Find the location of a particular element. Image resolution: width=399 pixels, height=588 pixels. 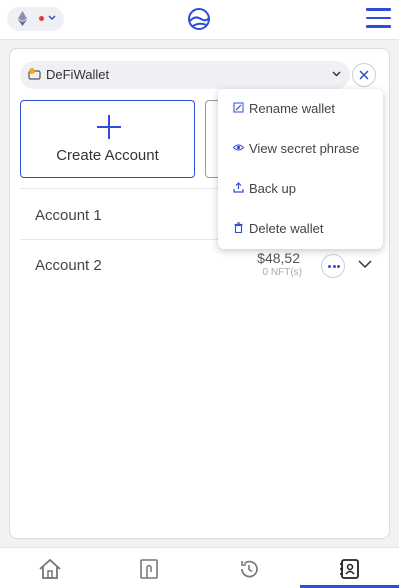

contacts-icon is located at coordinates (349, 569).